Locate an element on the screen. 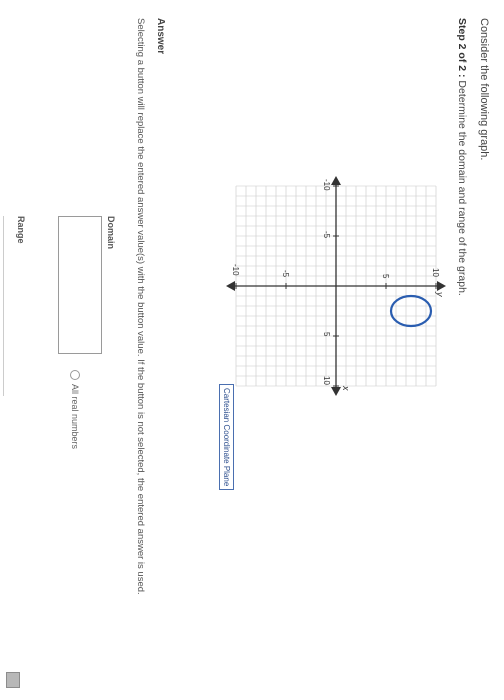 This screenshot has width=504, height=700. step-prefix: Step 2 of 2 : is located at coordinates (462, 48).